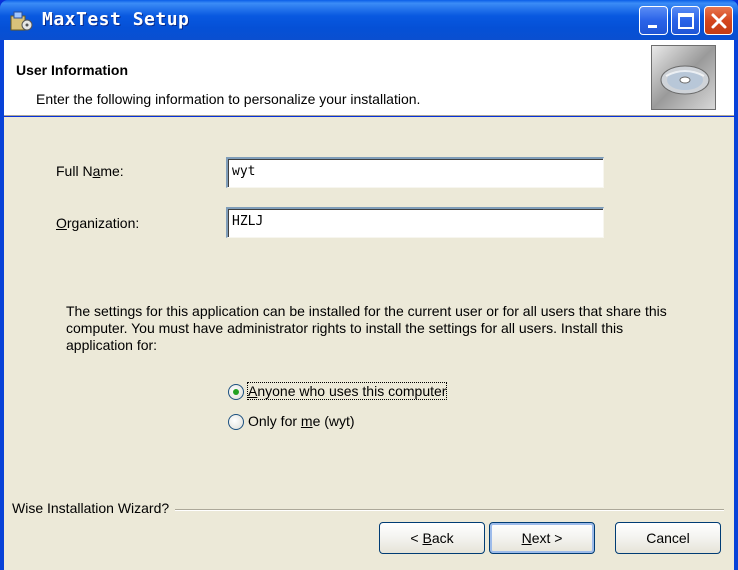  What do you see at coordinates (542, 538) in the screenshot?
I see `next-button: Next >` at bounding box center [542, 538].